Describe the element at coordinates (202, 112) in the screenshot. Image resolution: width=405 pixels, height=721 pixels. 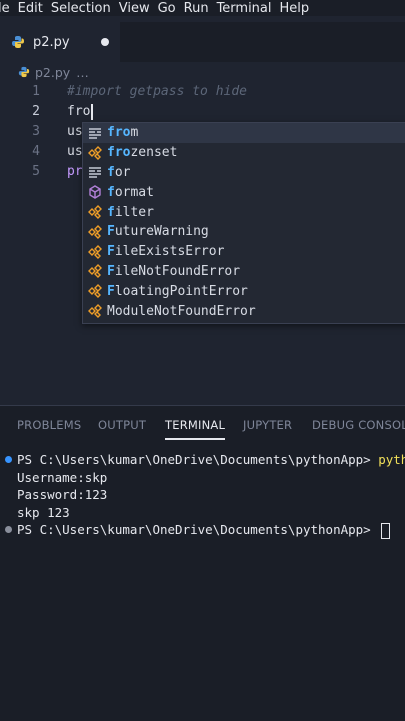
I see `code-line: 2 fro` at that location.